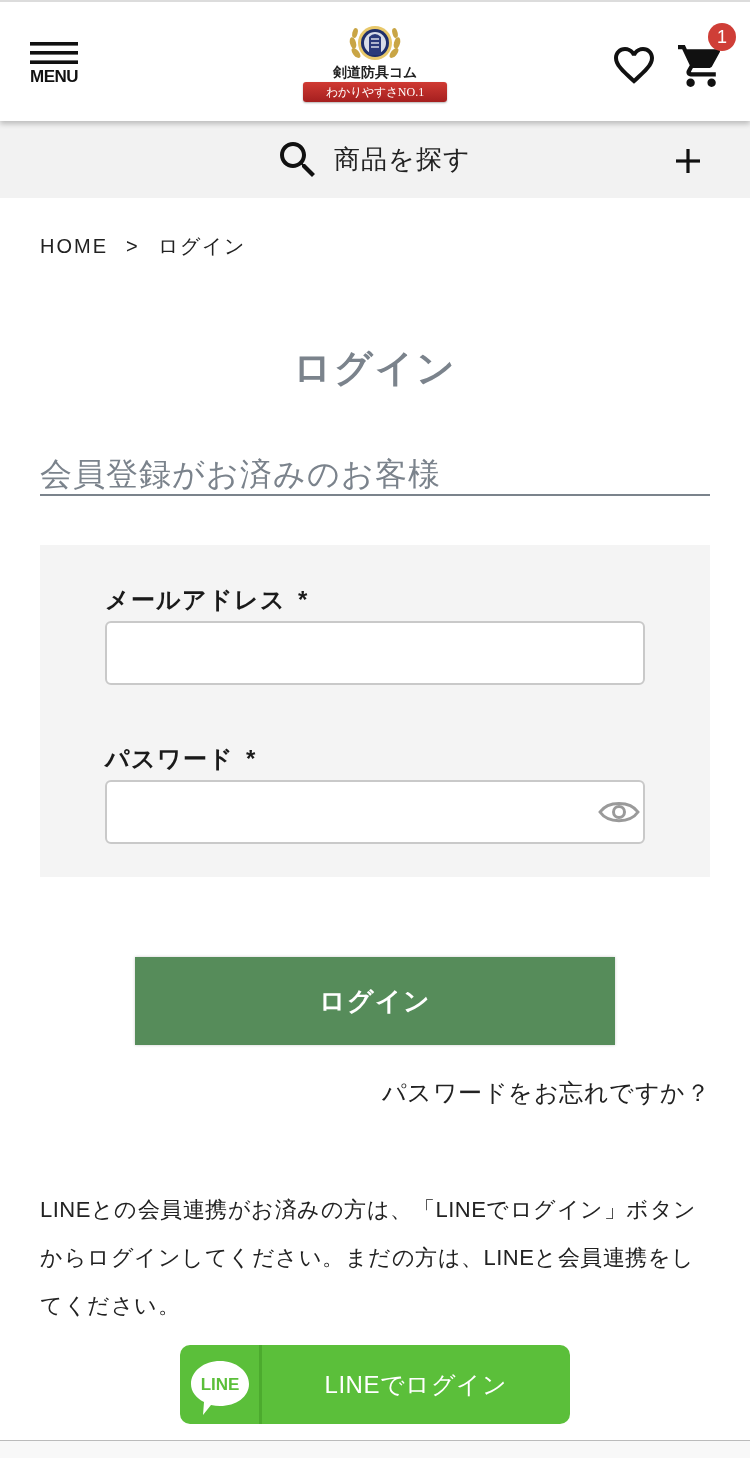 The image size is (750, 1458). What do you see at coordinates (545, 1093) in the screenshot?
I see `forgot-password-link: パスワードをお忘れですか？` at bounding box center [545, 1093].